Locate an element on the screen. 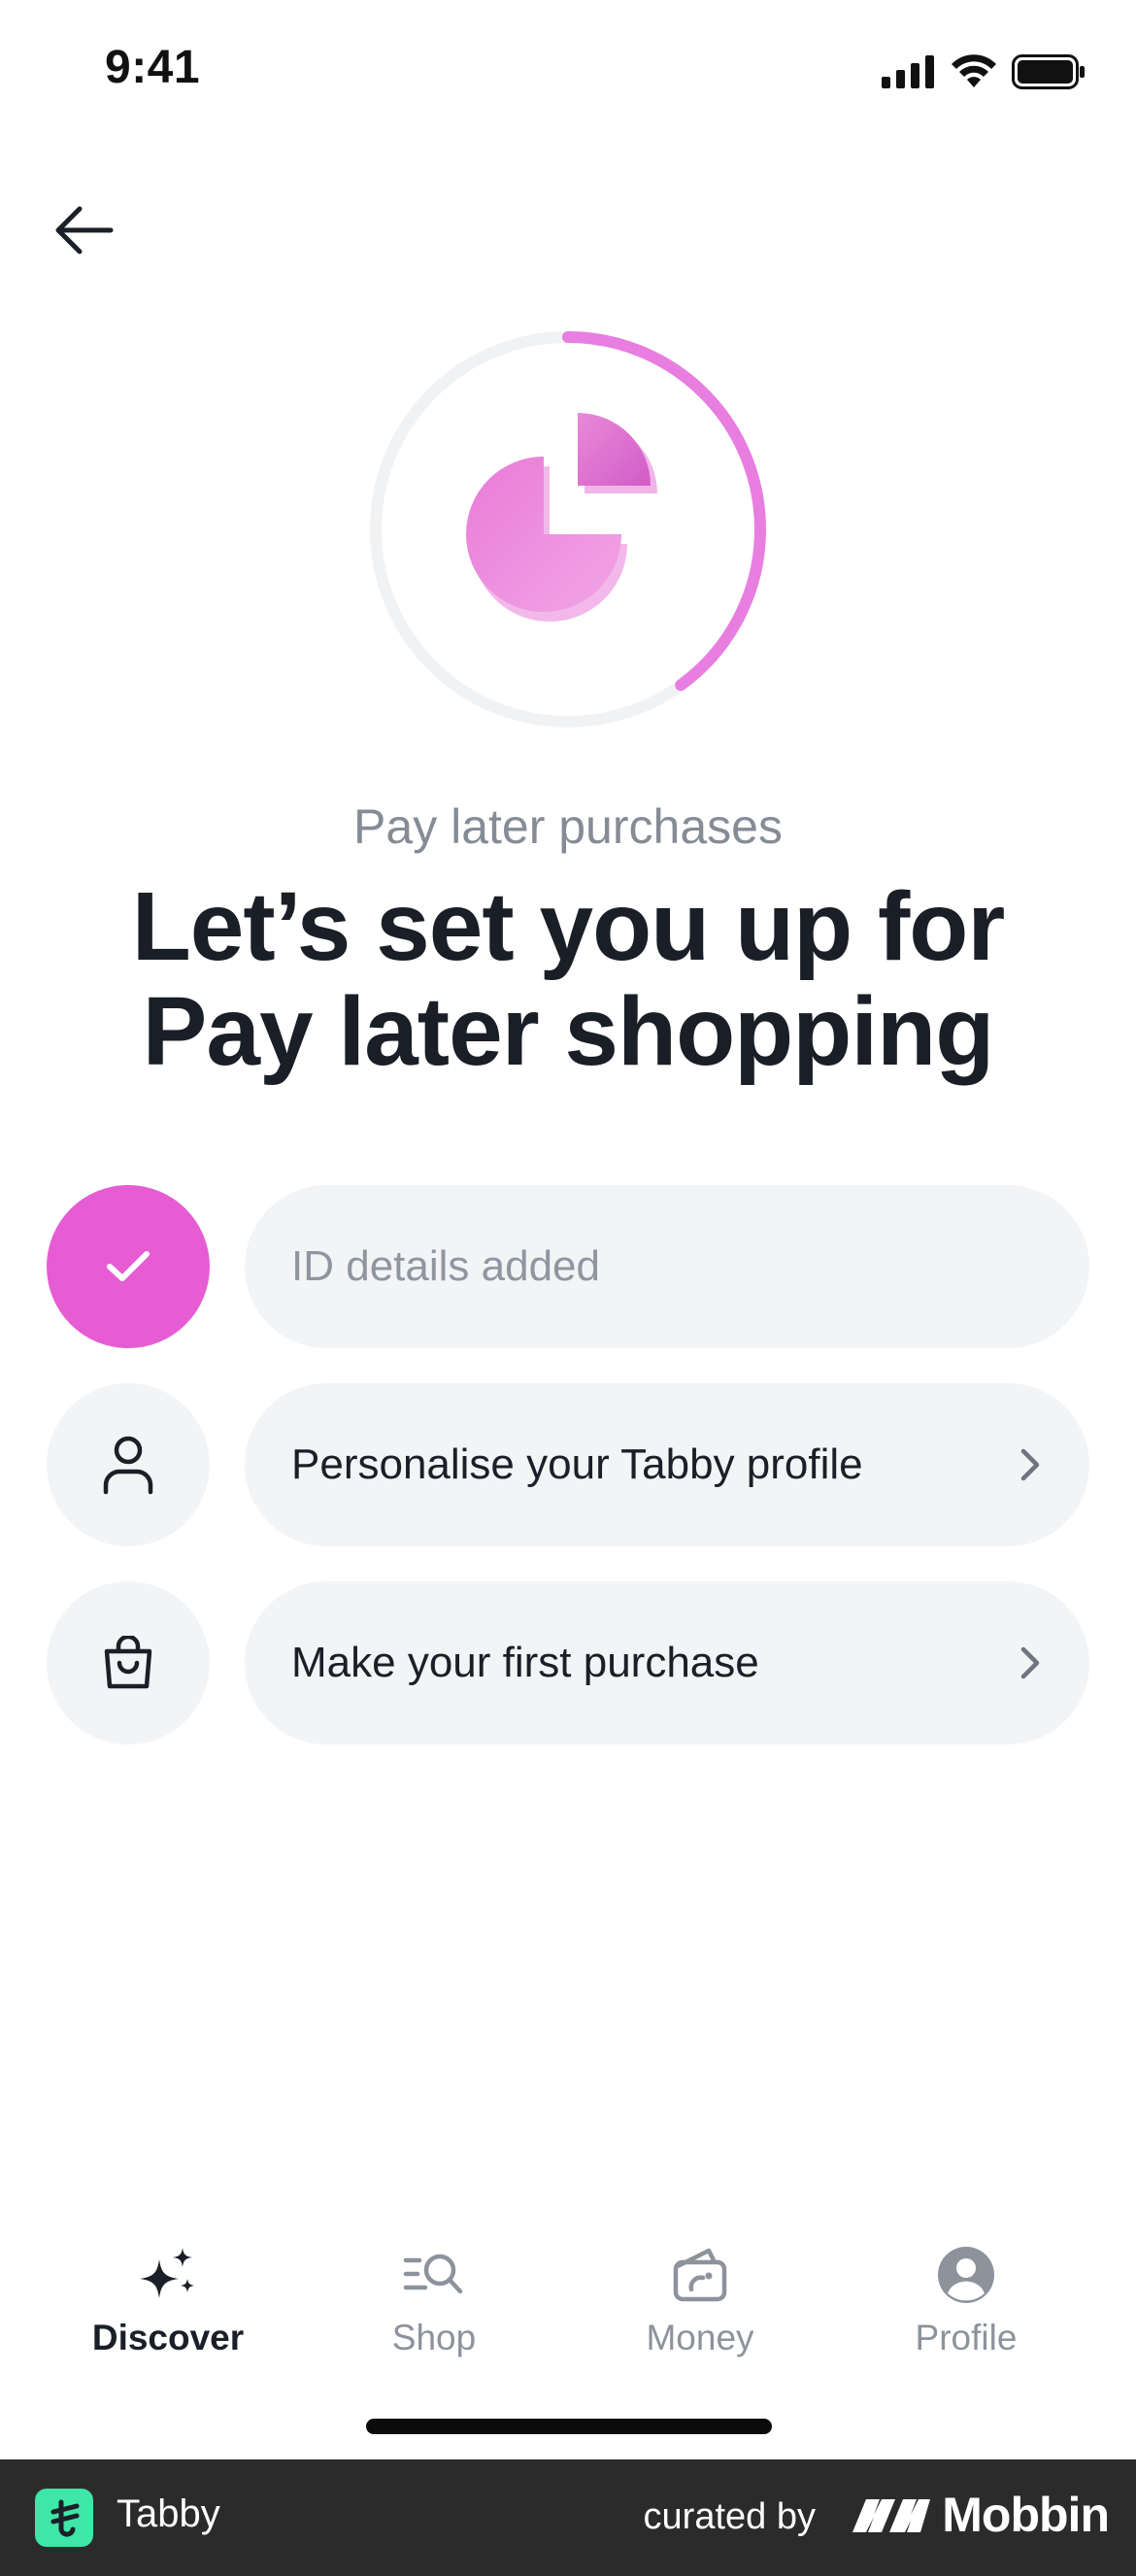  progress-ring is located at coordinates (568, 529).